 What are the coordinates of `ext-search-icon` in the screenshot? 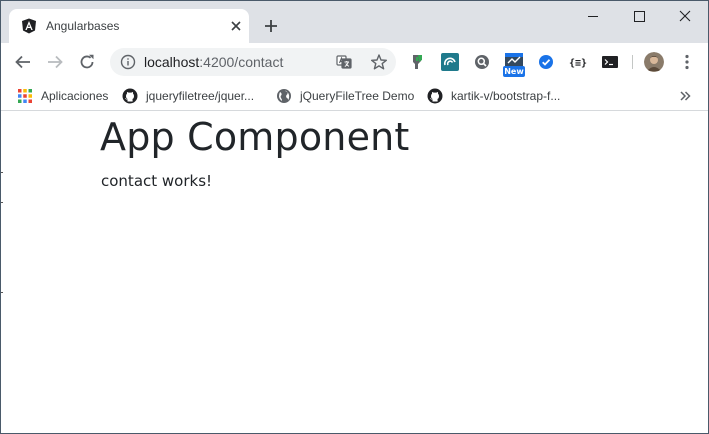 It's located at (482, 62).